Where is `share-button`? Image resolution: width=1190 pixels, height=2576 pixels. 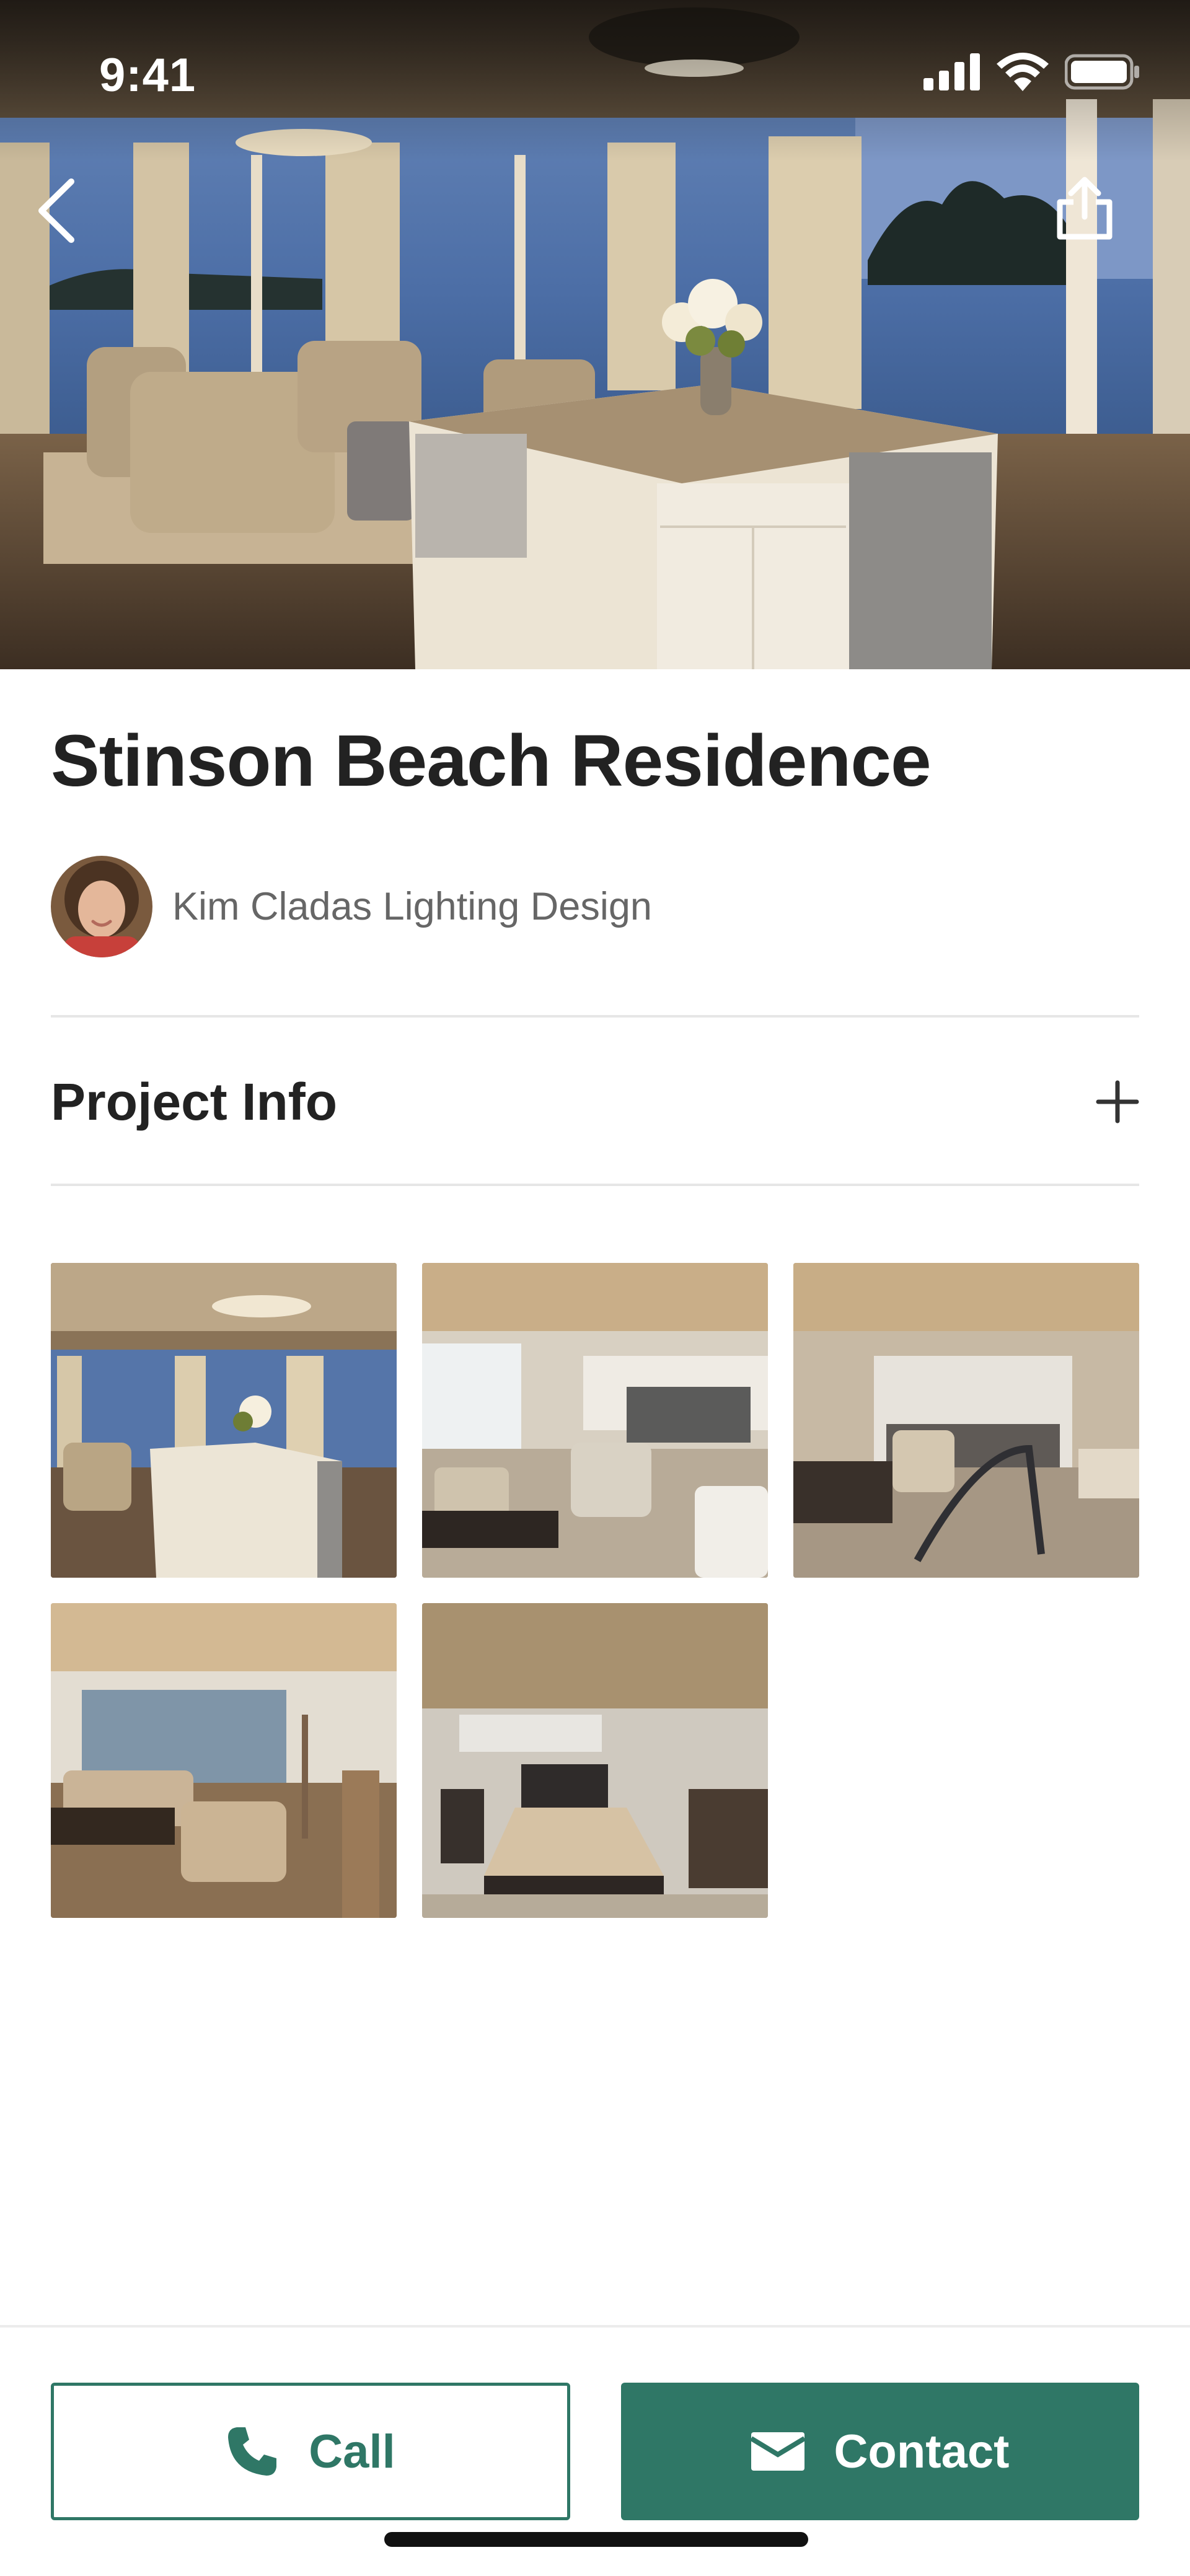
share-button is located at coordinates (1084, 207).